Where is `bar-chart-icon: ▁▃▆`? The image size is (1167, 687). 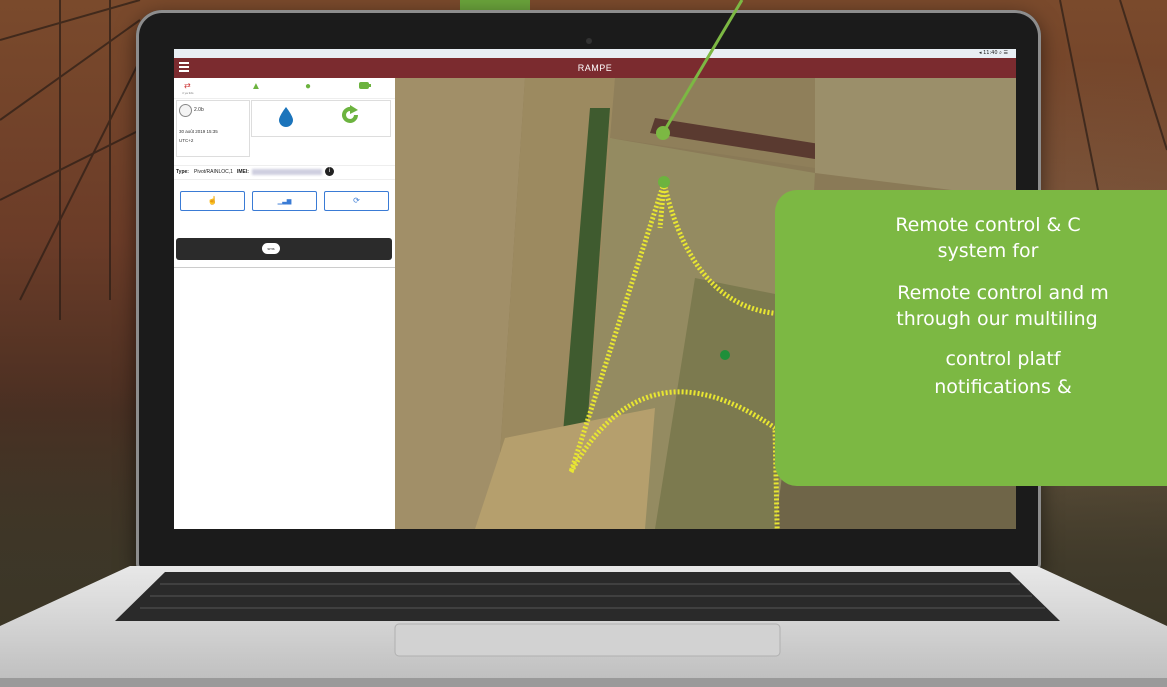 bar-chart-icon: ▁▃▆ is located at coordinates (284, 202).